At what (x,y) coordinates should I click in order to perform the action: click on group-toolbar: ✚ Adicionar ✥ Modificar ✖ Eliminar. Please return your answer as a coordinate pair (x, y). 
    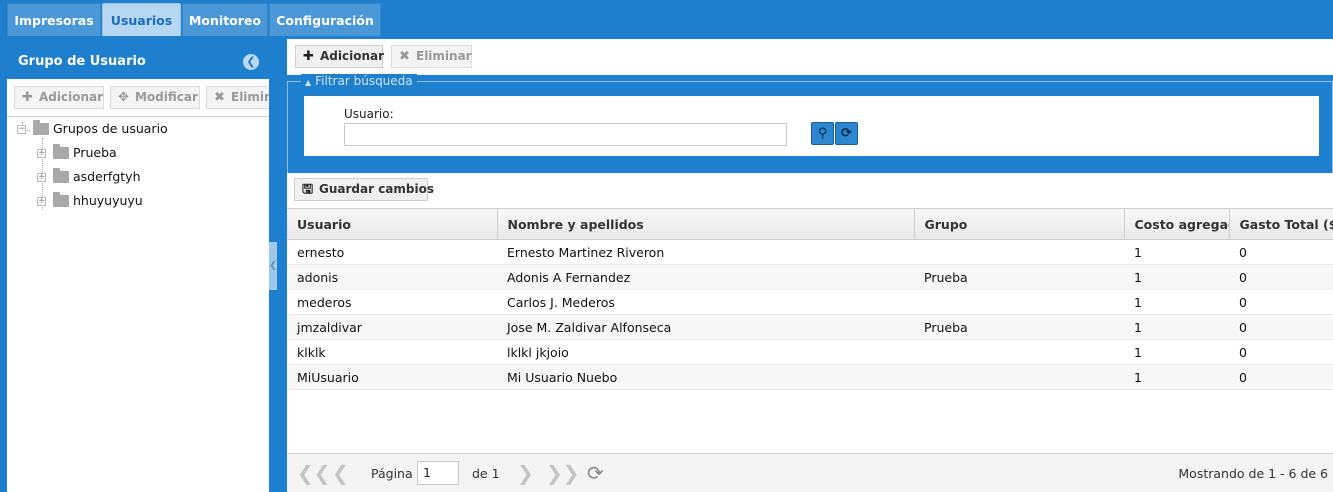
    Looking at the image, I should click on (138, 98).